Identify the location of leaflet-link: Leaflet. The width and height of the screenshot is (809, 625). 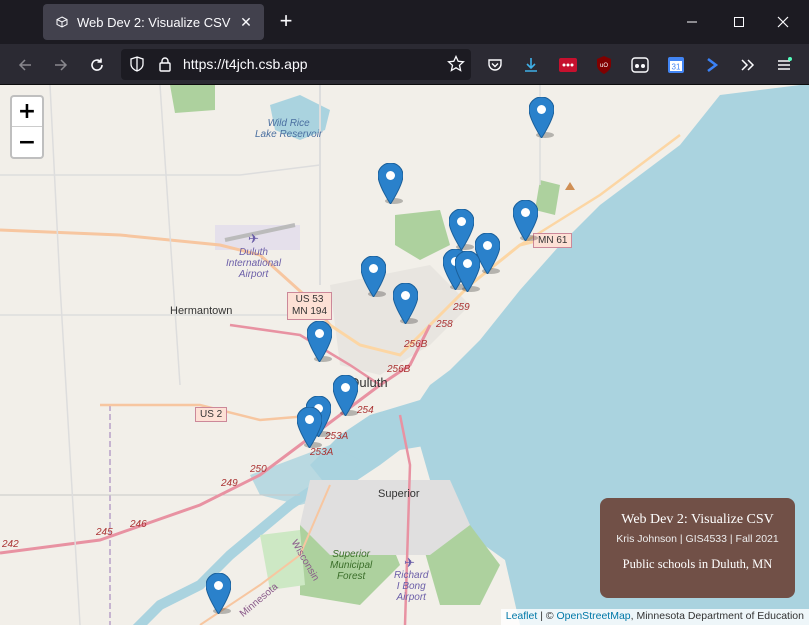
(522, 616).